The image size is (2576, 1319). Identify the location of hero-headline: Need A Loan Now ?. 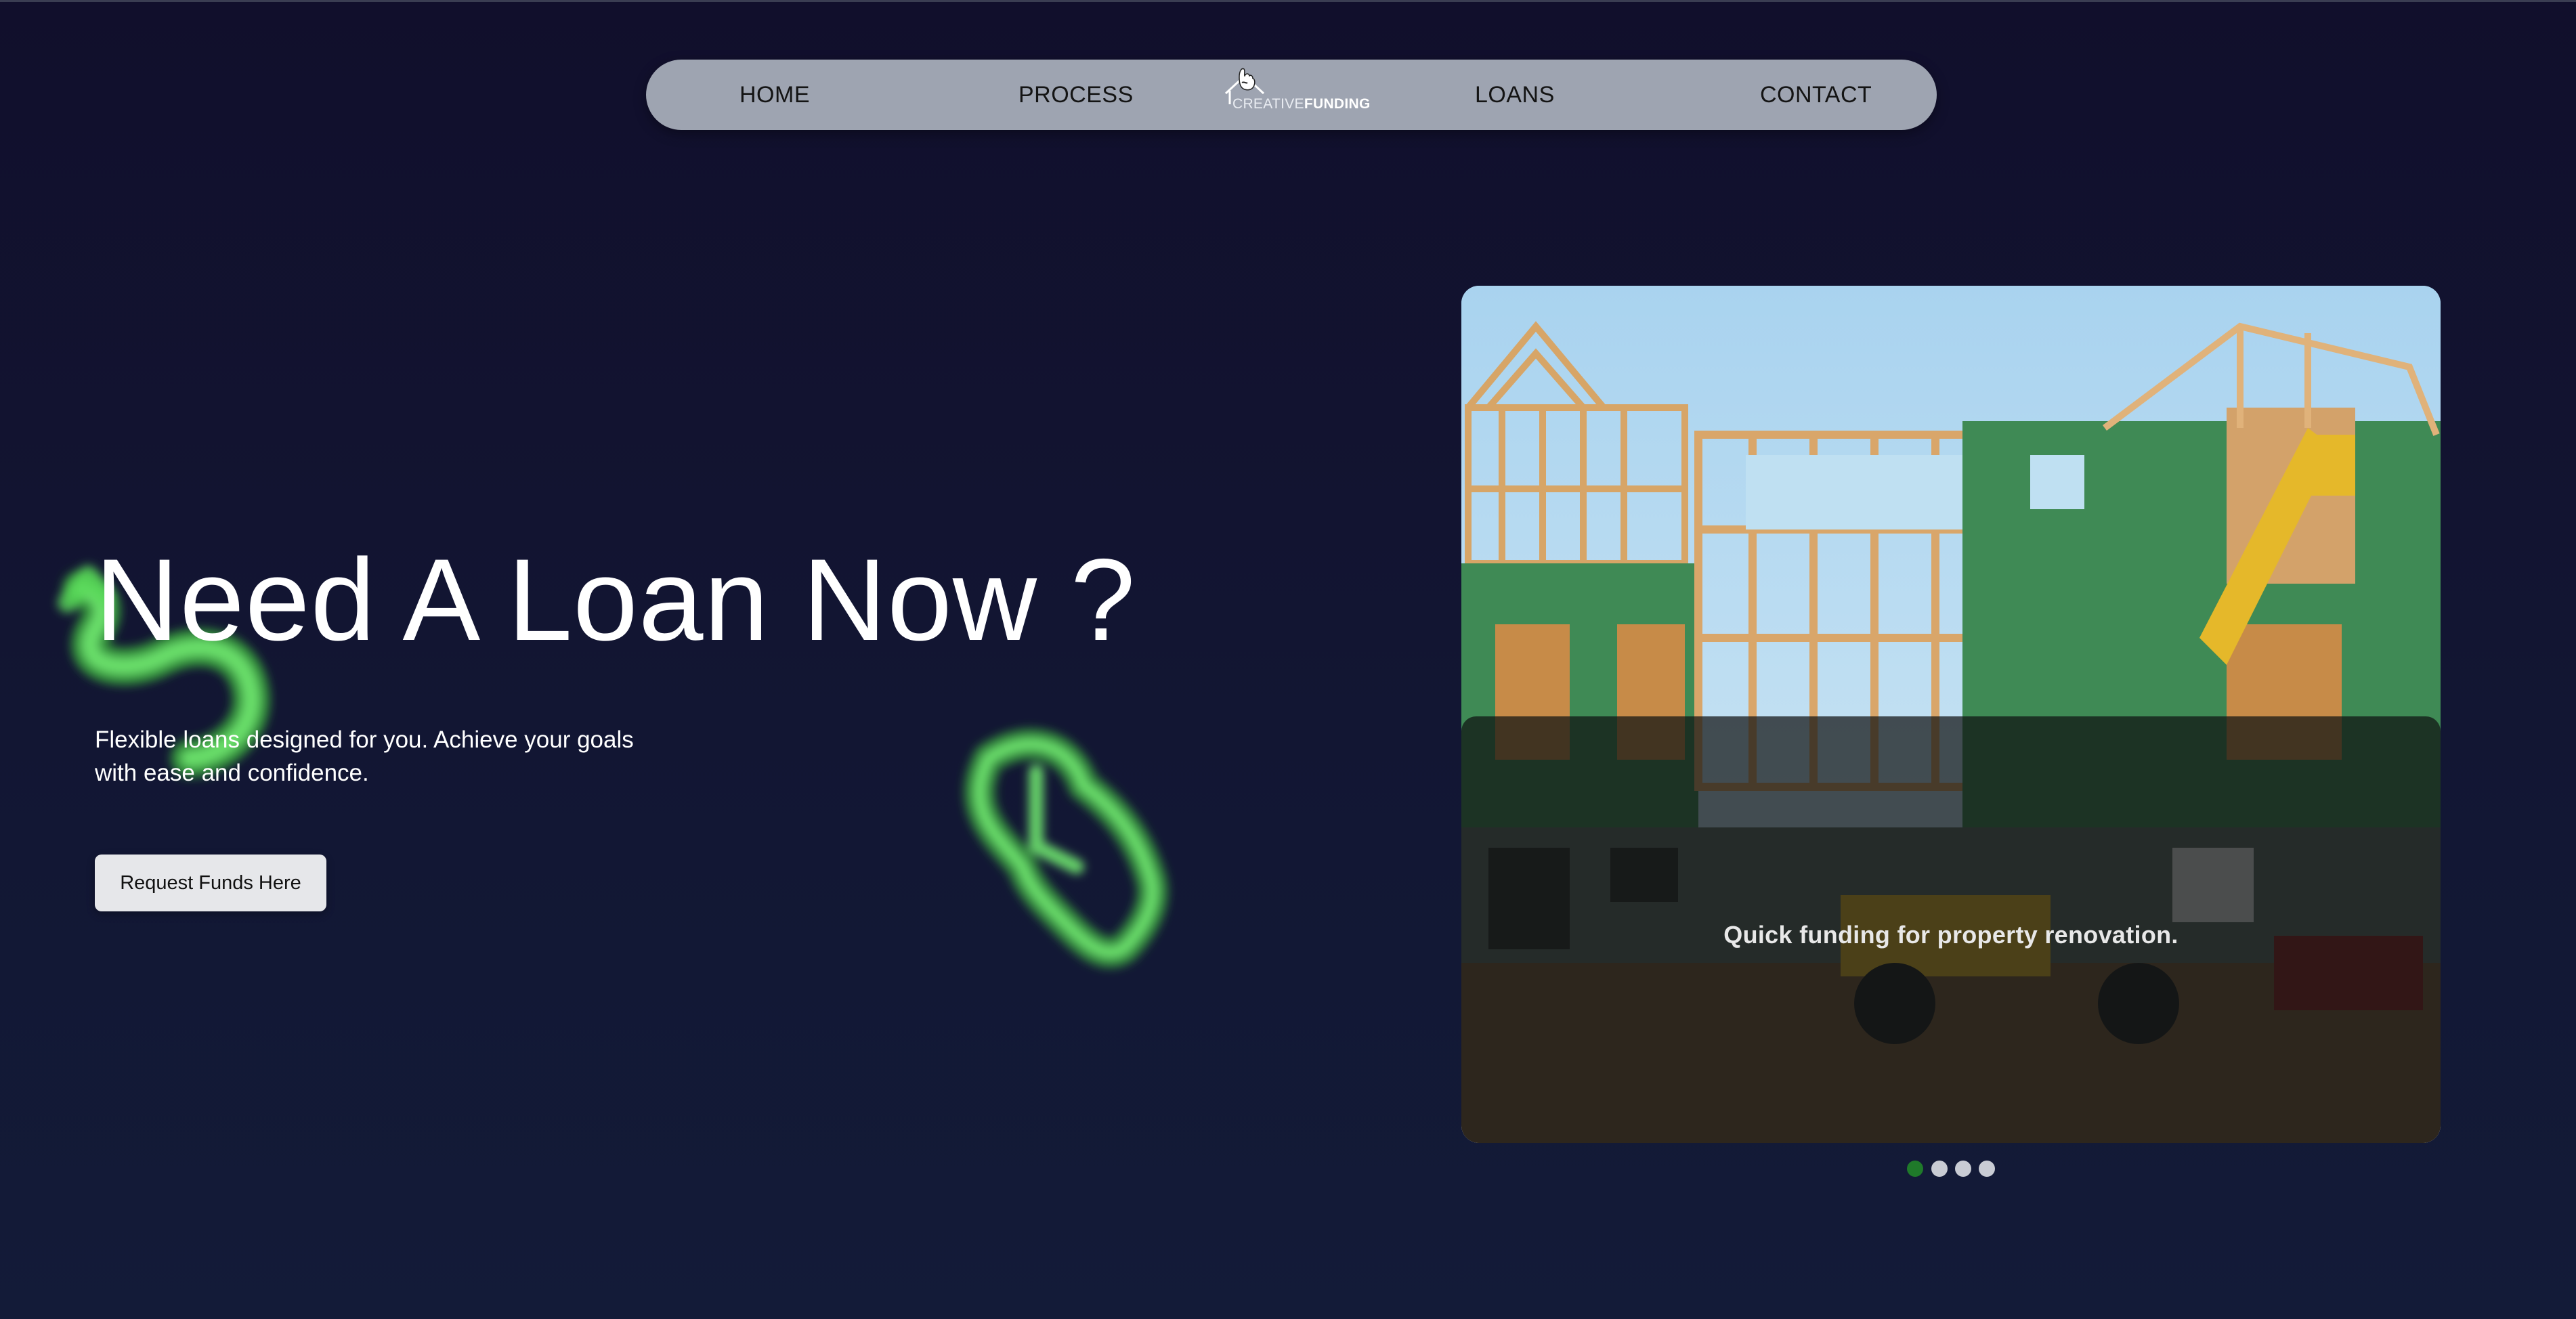
(615, 600).